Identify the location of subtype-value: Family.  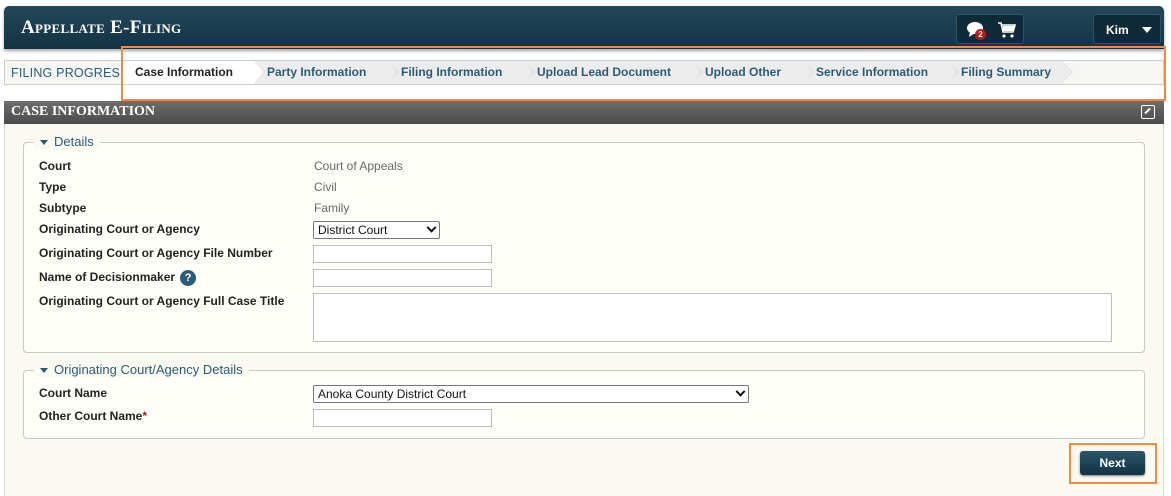
(332, 208).